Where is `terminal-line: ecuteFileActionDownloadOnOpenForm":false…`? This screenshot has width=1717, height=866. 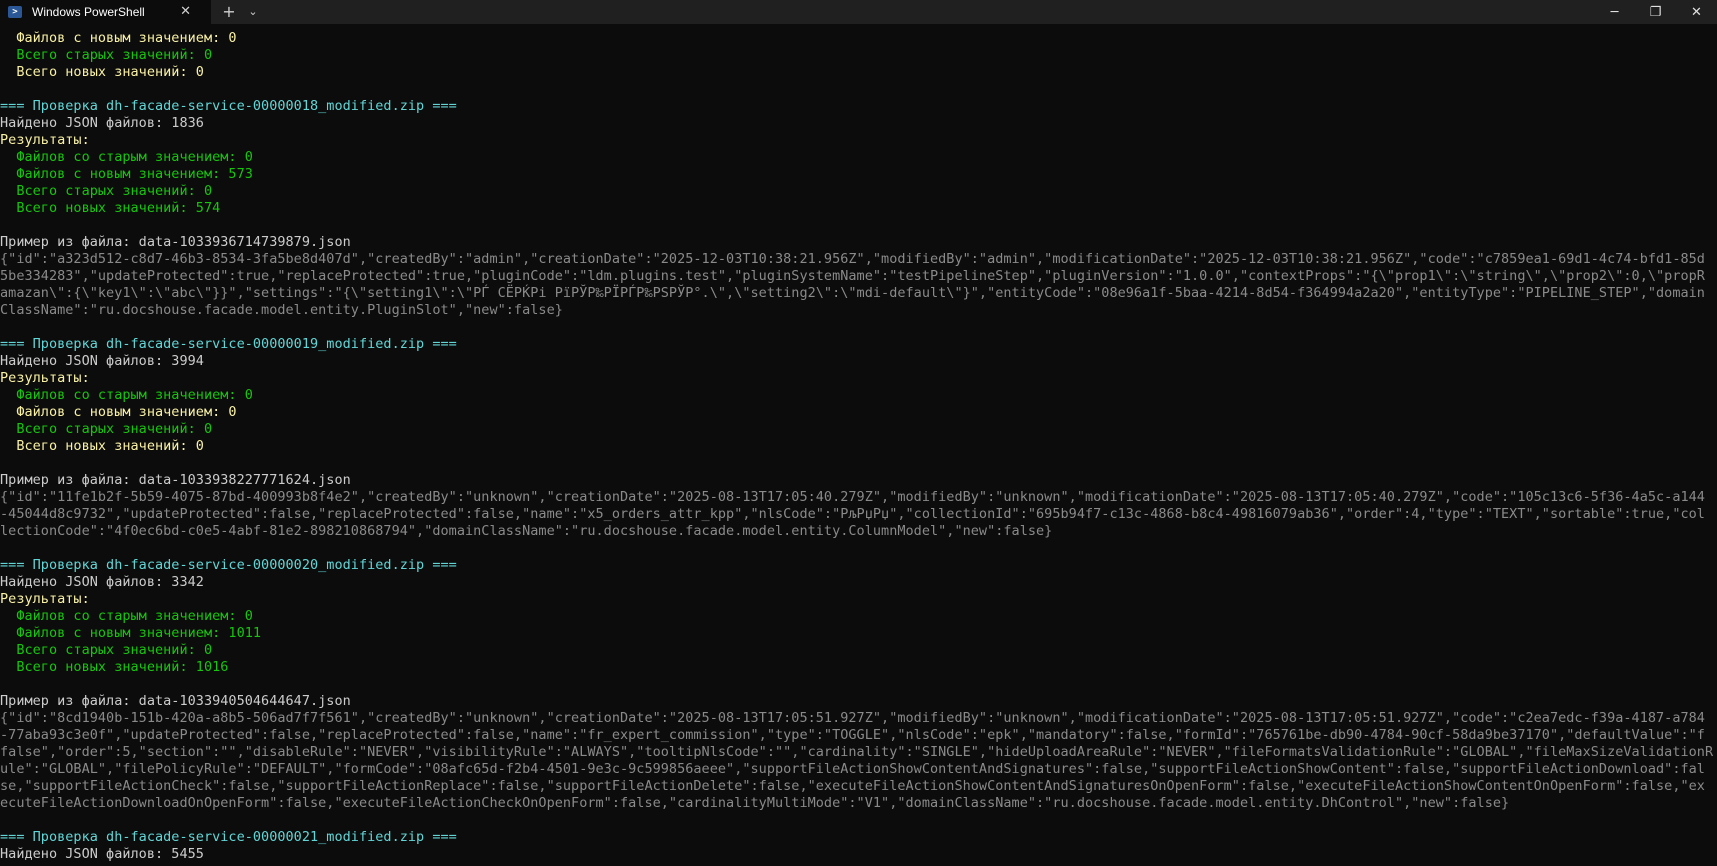
terminal-line: ecuteFileActionDownloadOnOpenForm":false… is located at coordinates (755, 803).